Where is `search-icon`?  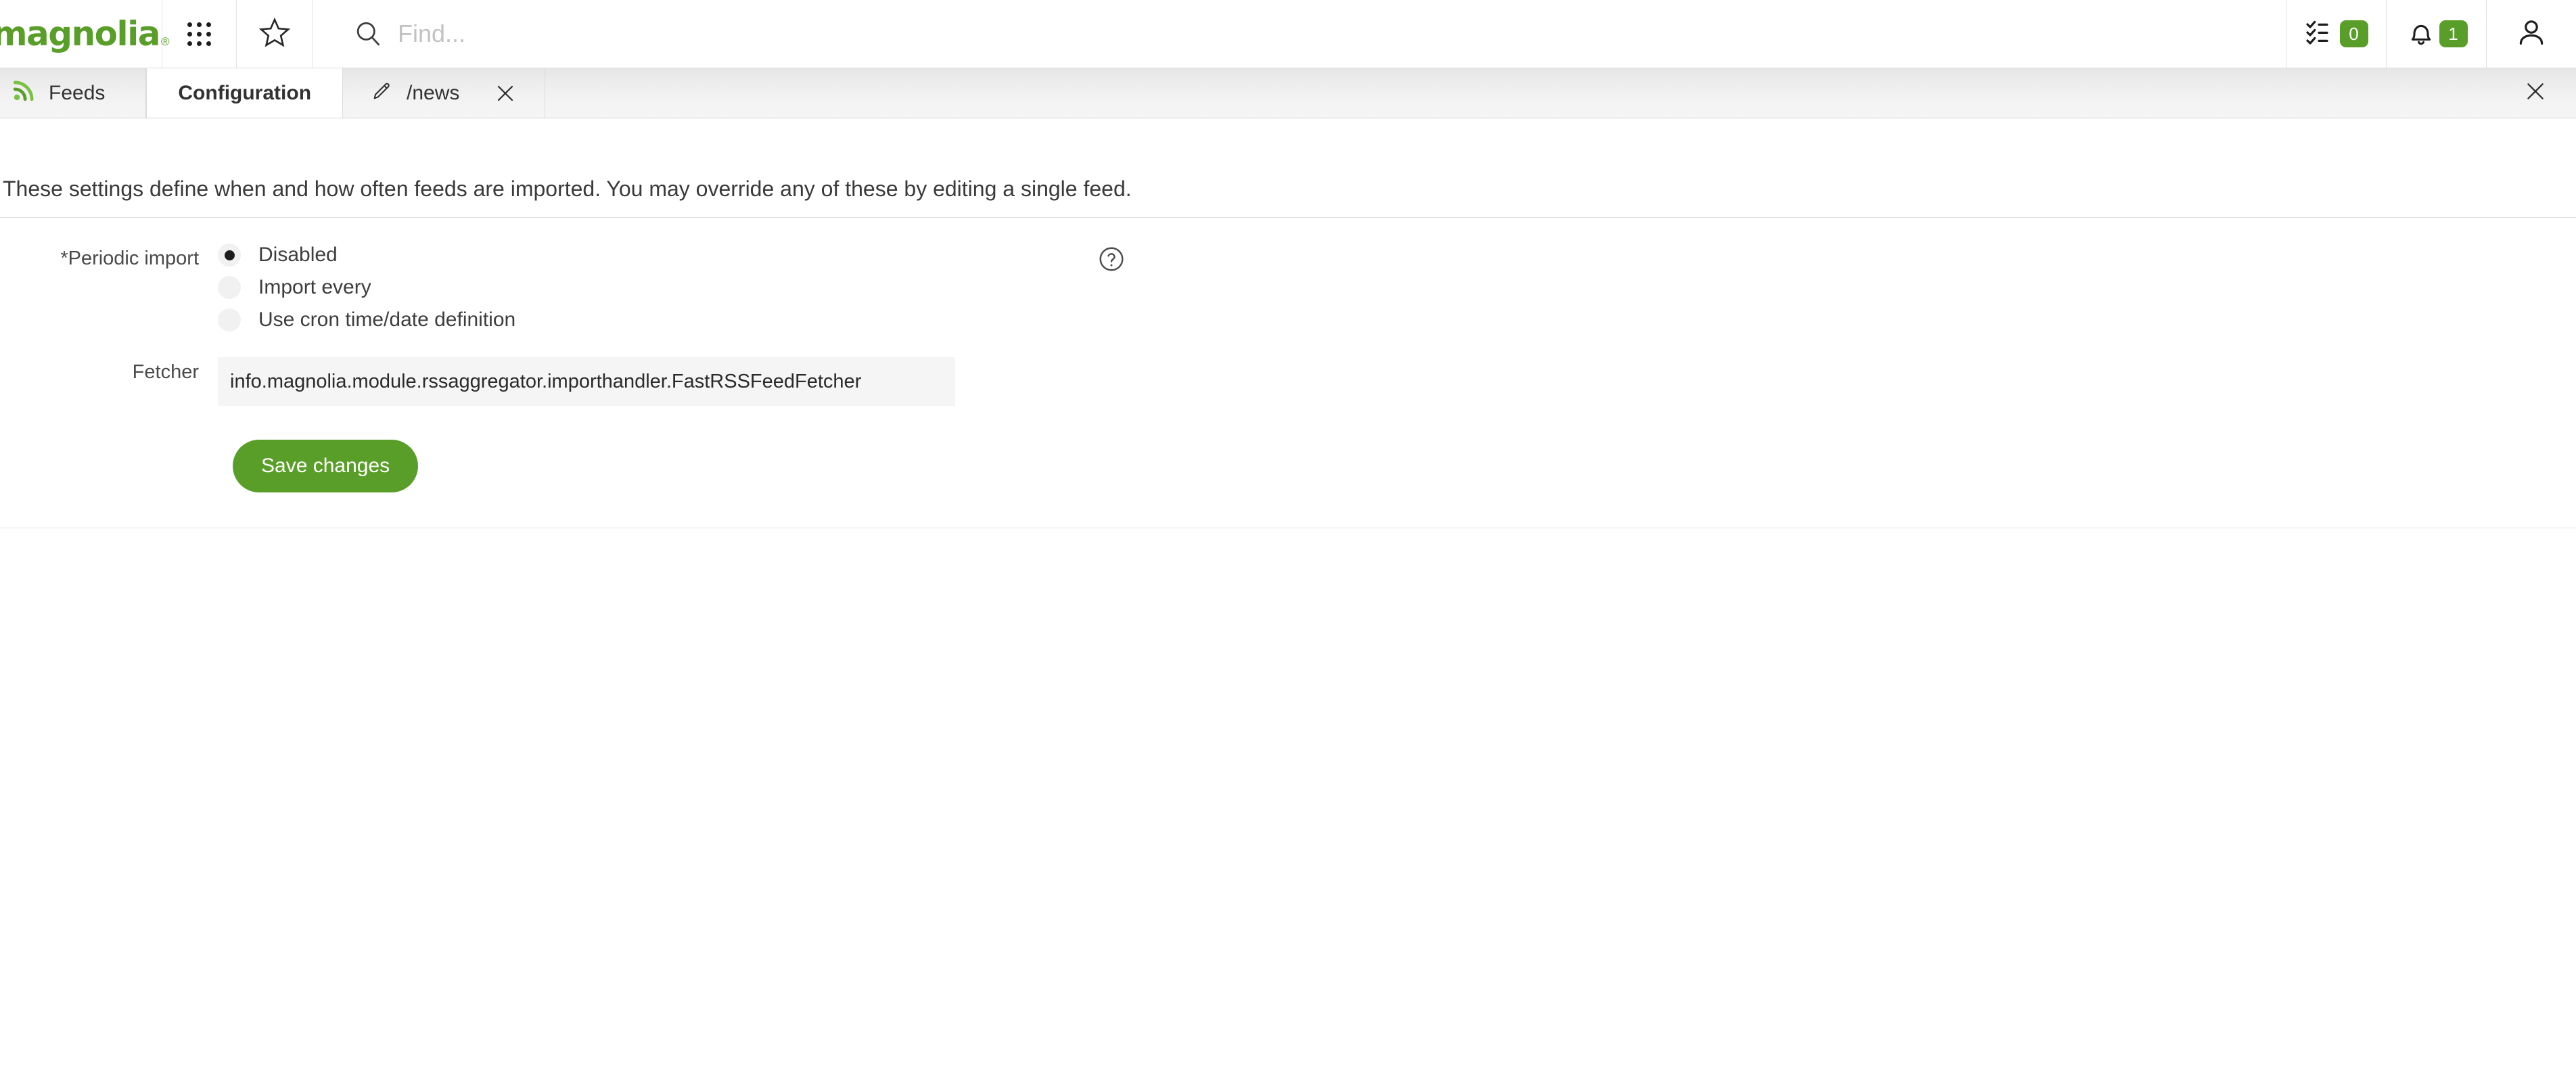
search-icon is located at coordinates (368, 34).